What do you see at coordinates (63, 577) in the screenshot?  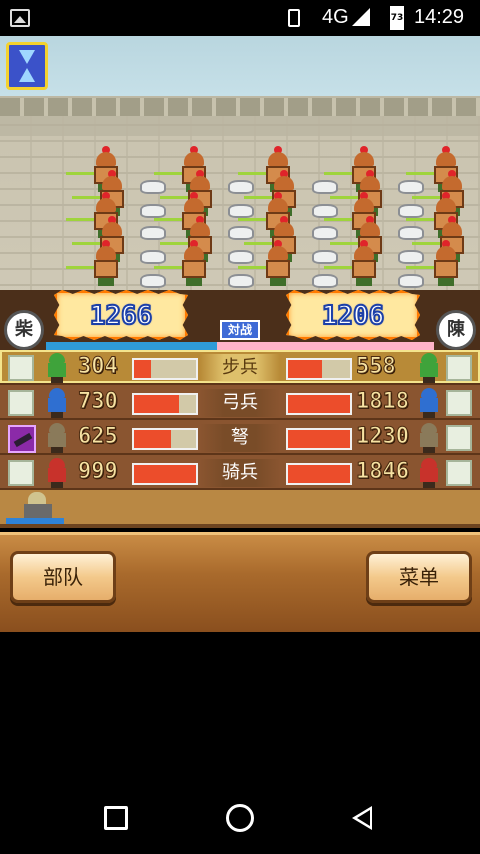 I see `troops-button: 部队` at bounding box center [63, 577].